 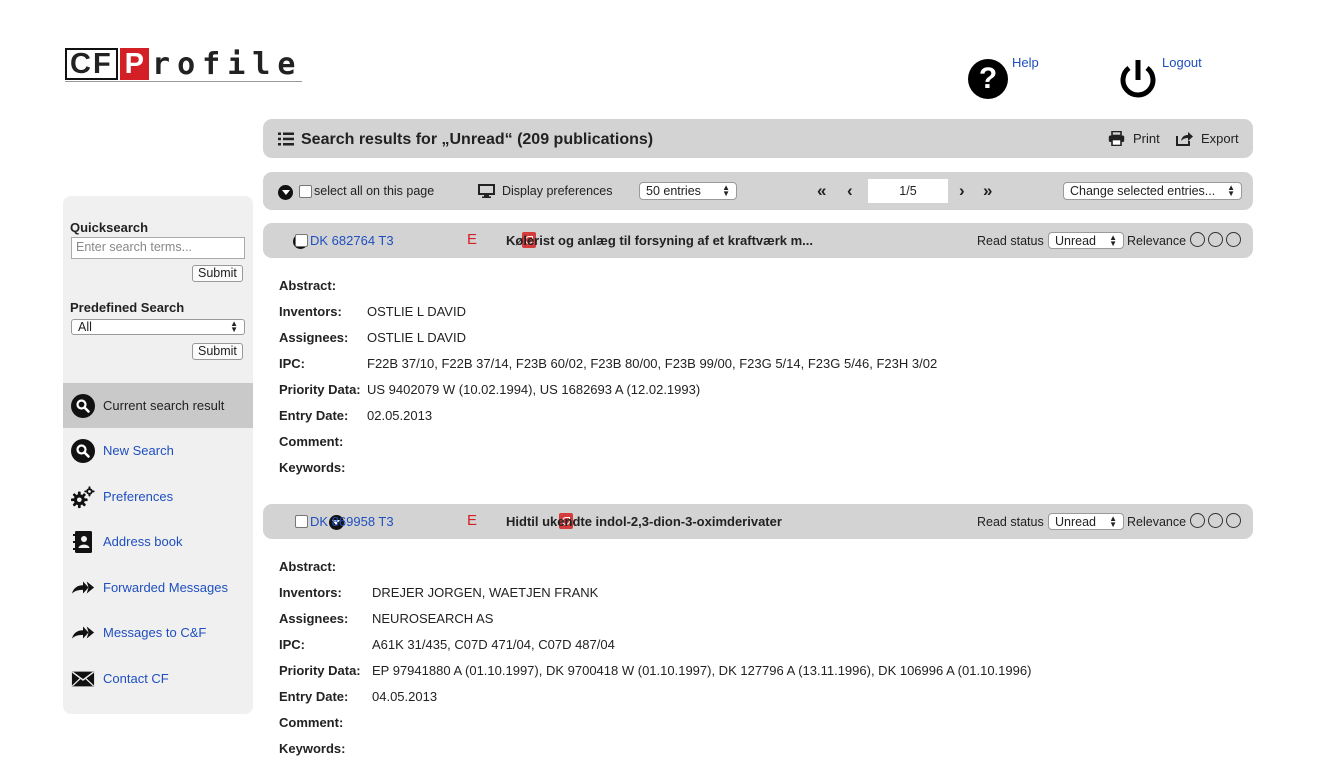 What do you see at coordinates (1152, 191) in the screenshot?
I see `change-selected-entries-select: Change selected entries... ▲ ▼` at bounding box center [1152, 191].